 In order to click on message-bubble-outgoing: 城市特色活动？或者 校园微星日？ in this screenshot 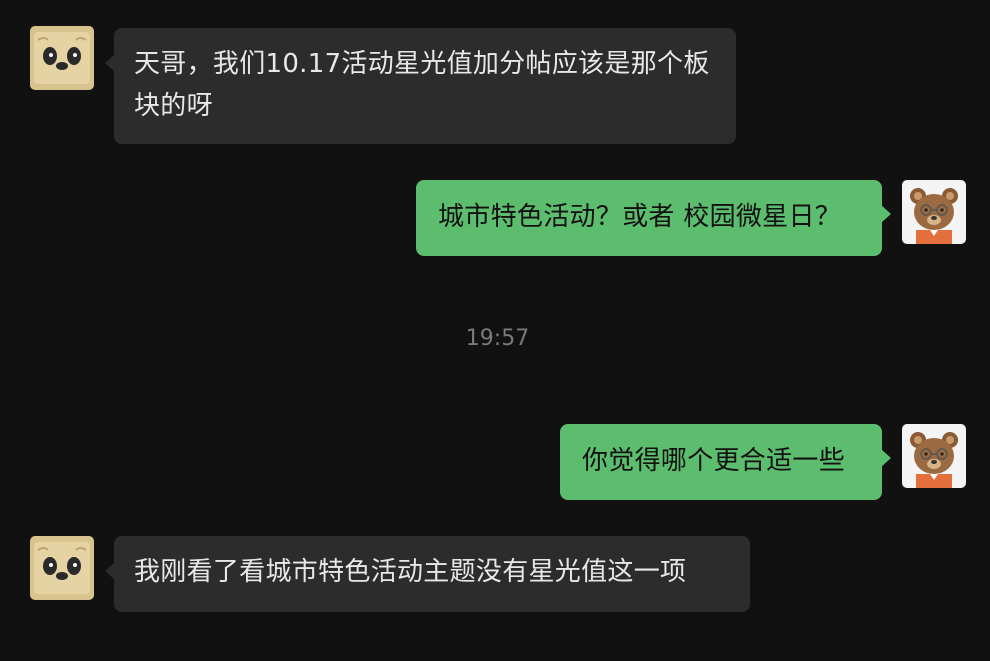, I will do `click(653, 218)`.